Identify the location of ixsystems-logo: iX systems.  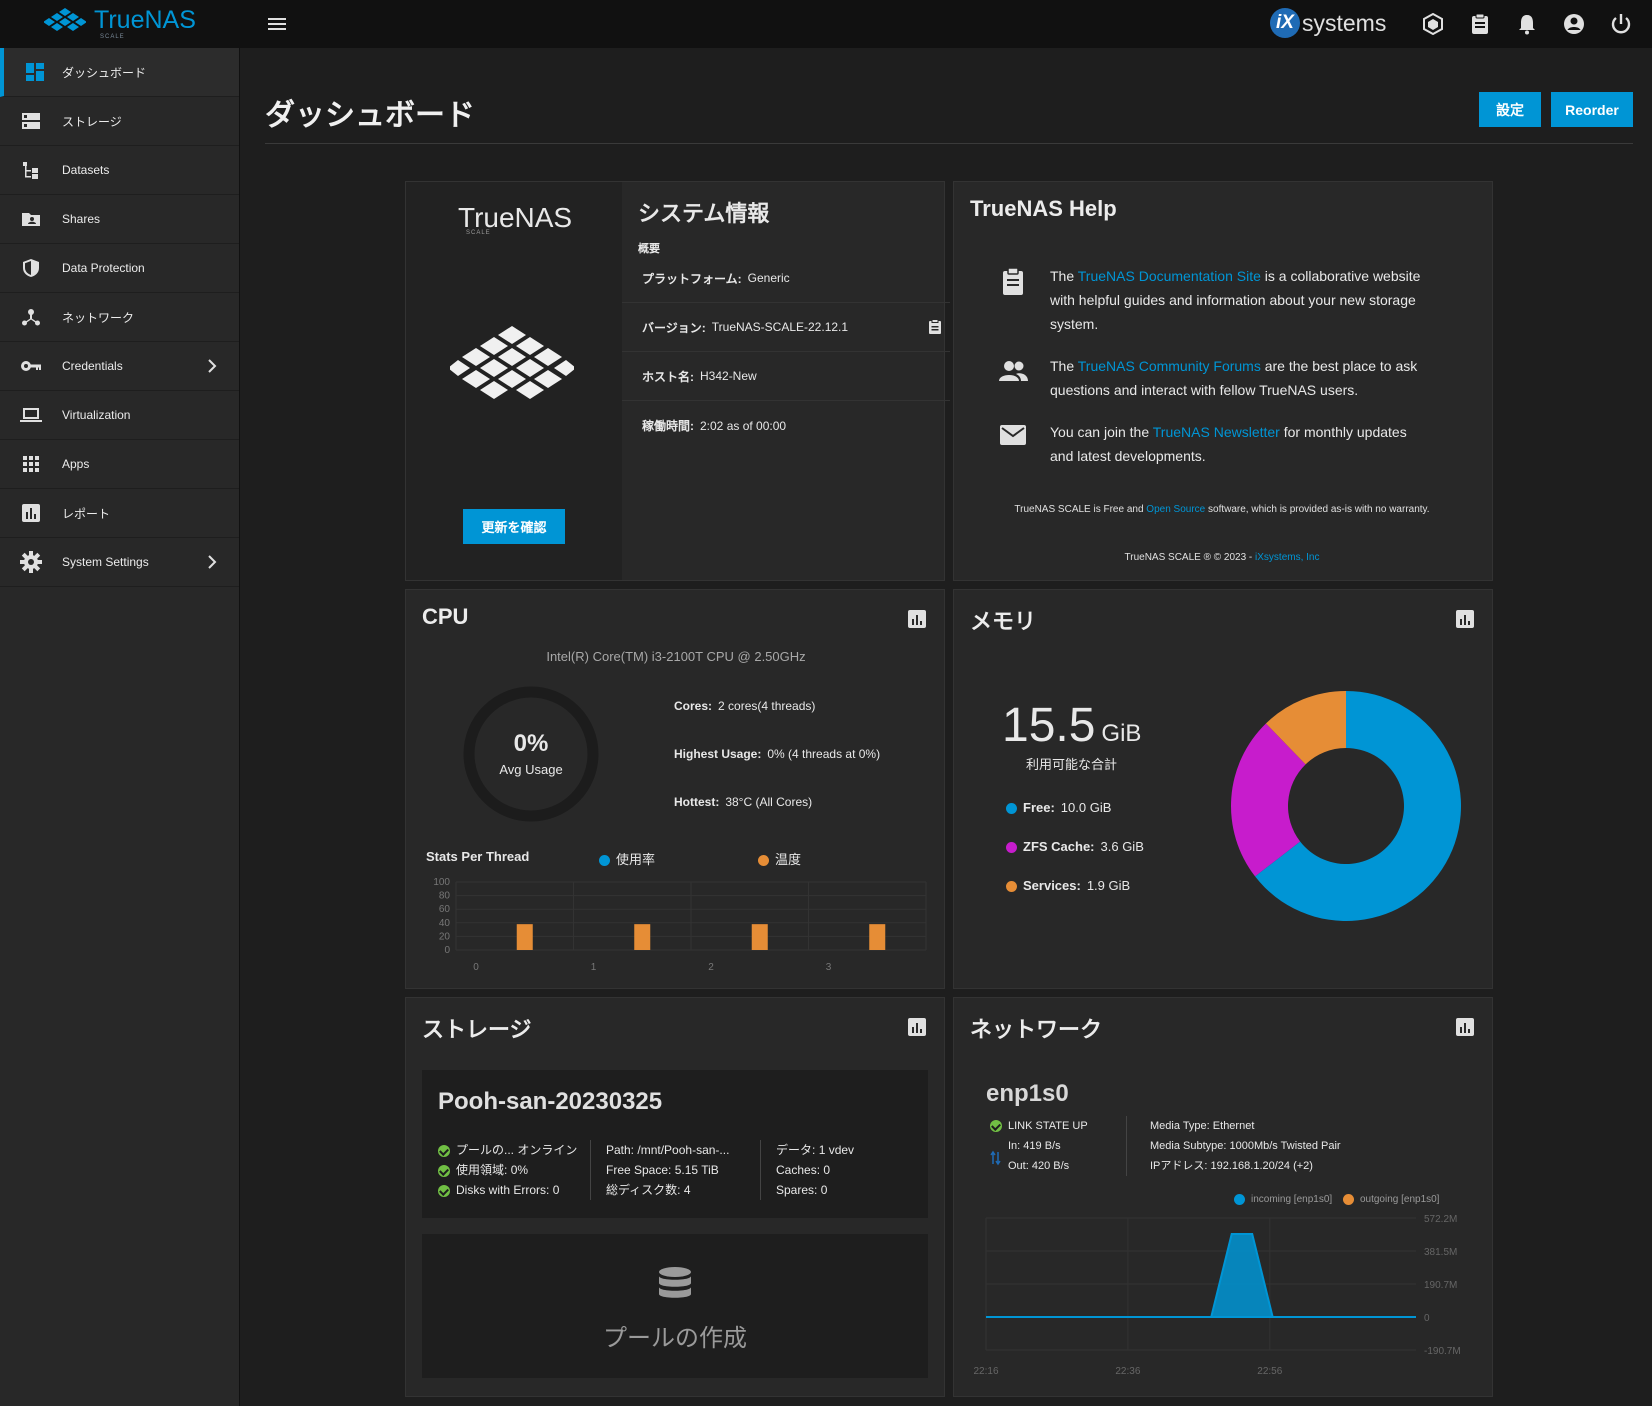
(1328, 23).